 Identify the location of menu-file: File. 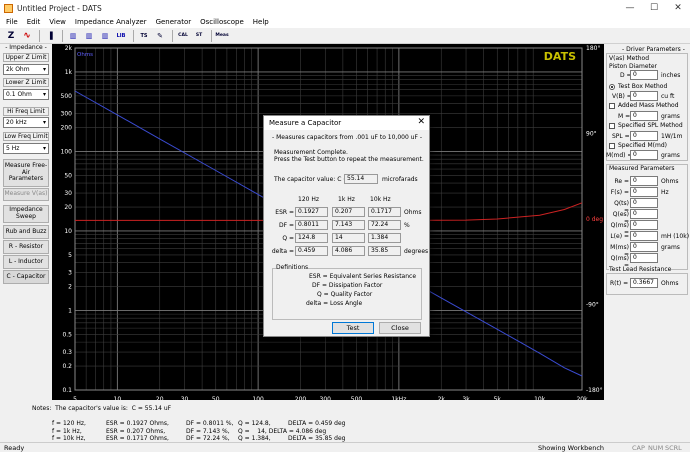
(12, 22).